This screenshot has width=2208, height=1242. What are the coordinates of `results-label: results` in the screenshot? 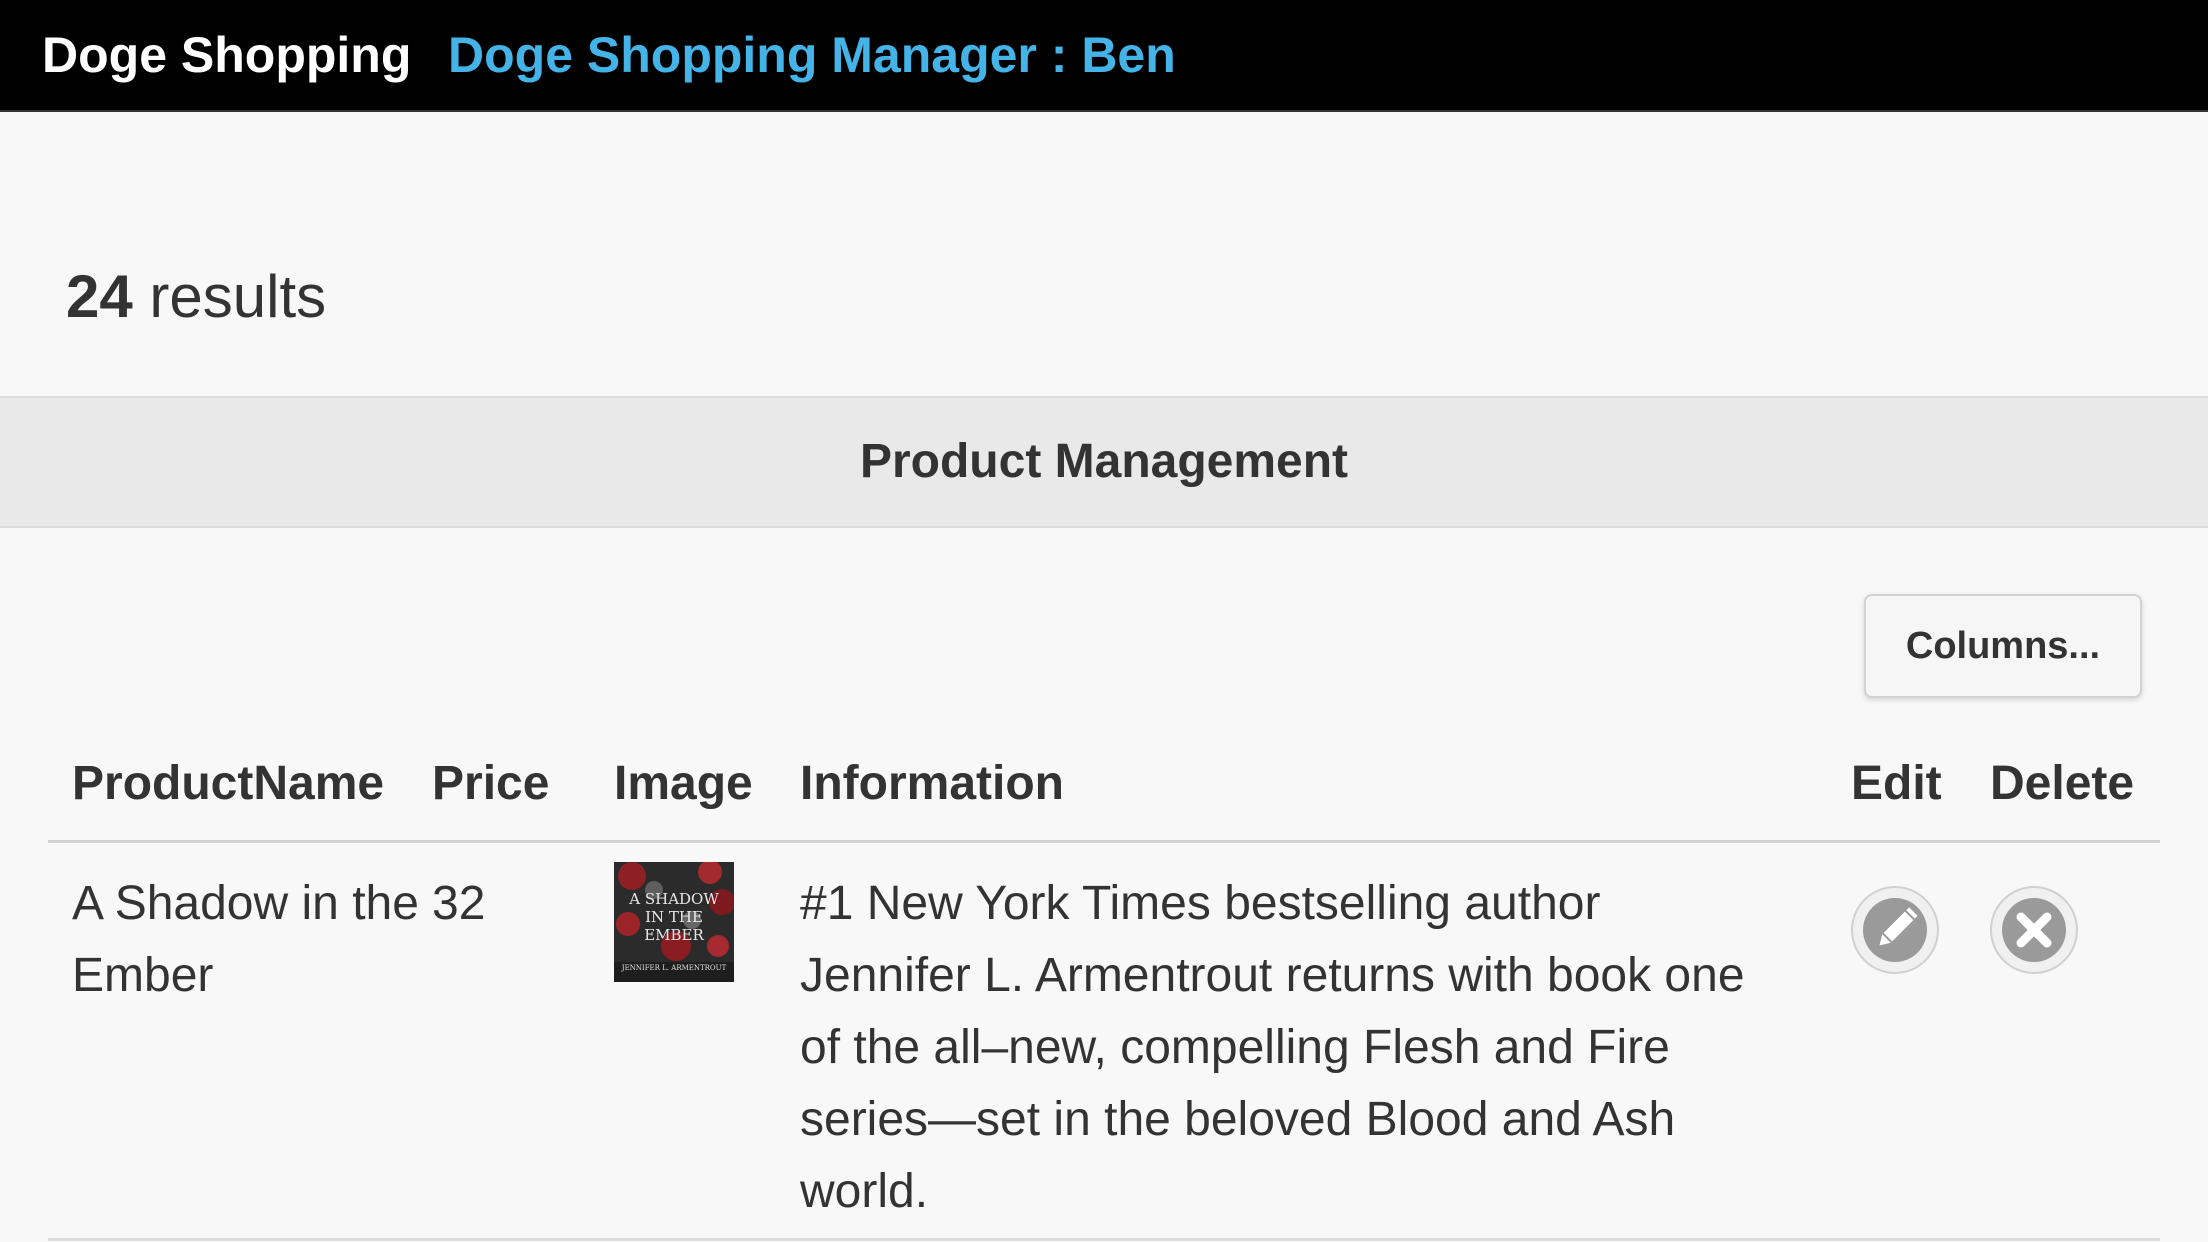 It's located at (229, 296).